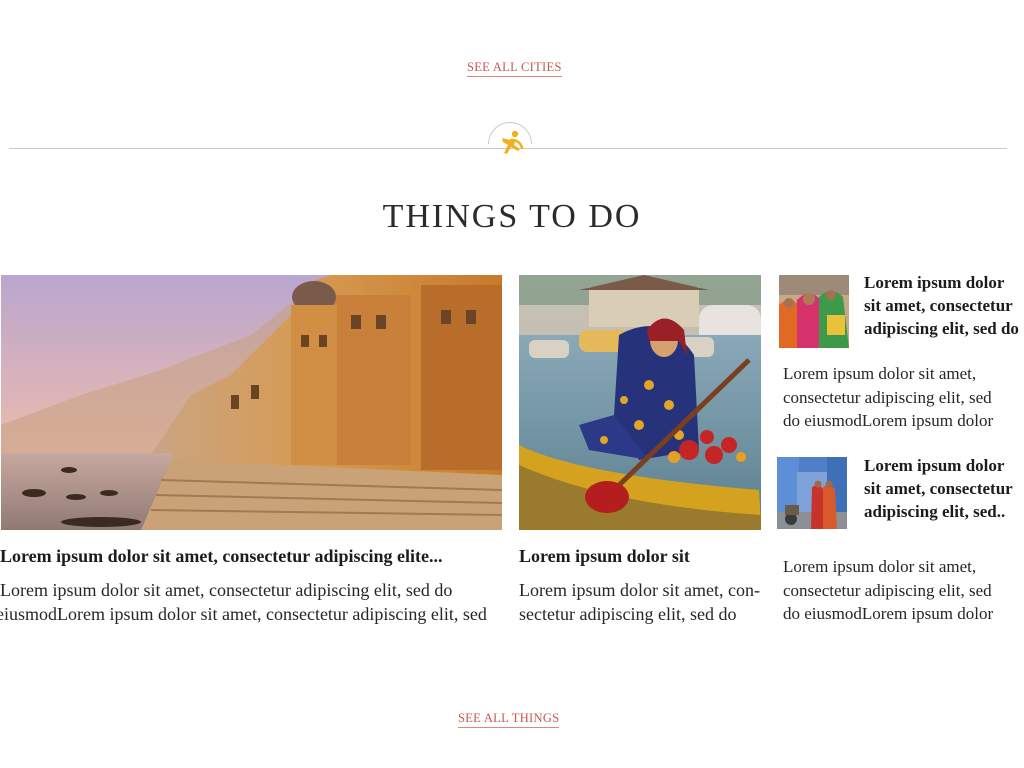 The height and width of the screenshot is (768, 1024). Describe the element at coordinates (639, 590) in the screenshot. I see `middle-card-body-line: Lorem ipsum dolor sit amet, con-` at that location.